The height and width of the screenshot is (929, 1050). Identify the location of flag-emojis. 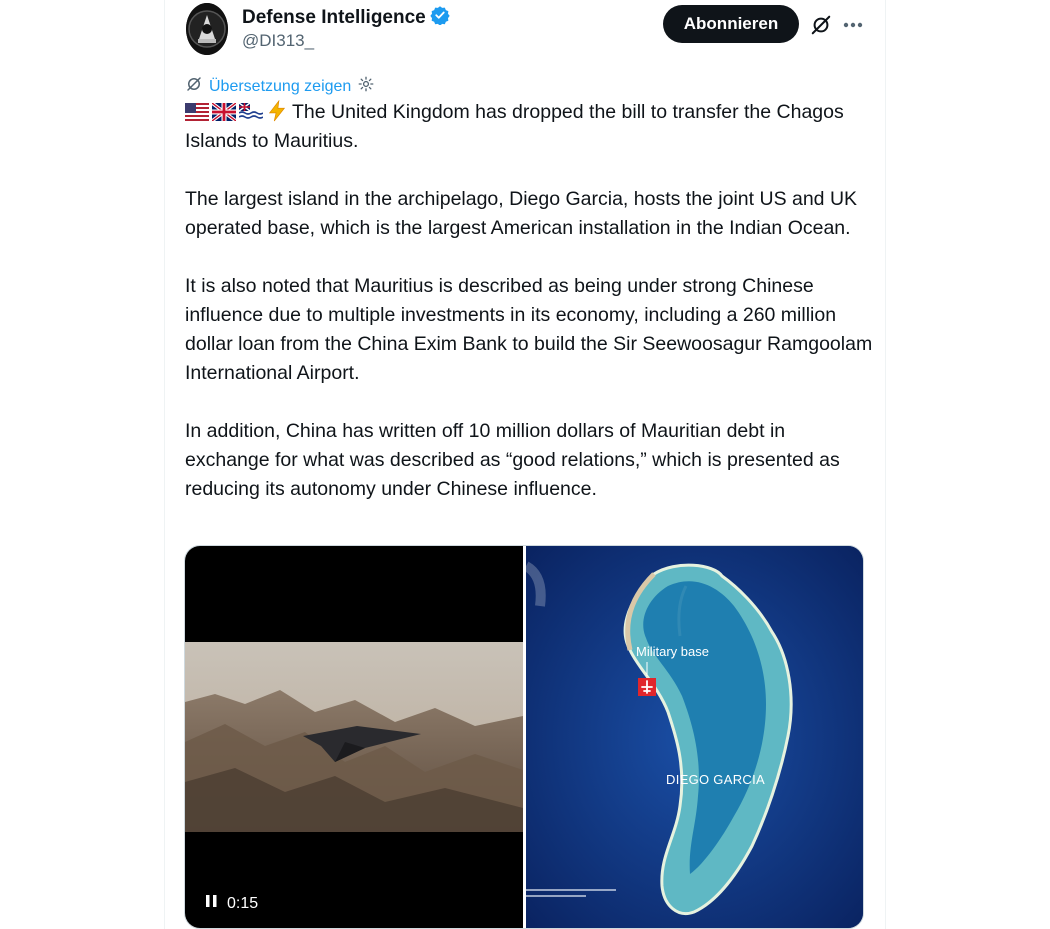
(236, 111).